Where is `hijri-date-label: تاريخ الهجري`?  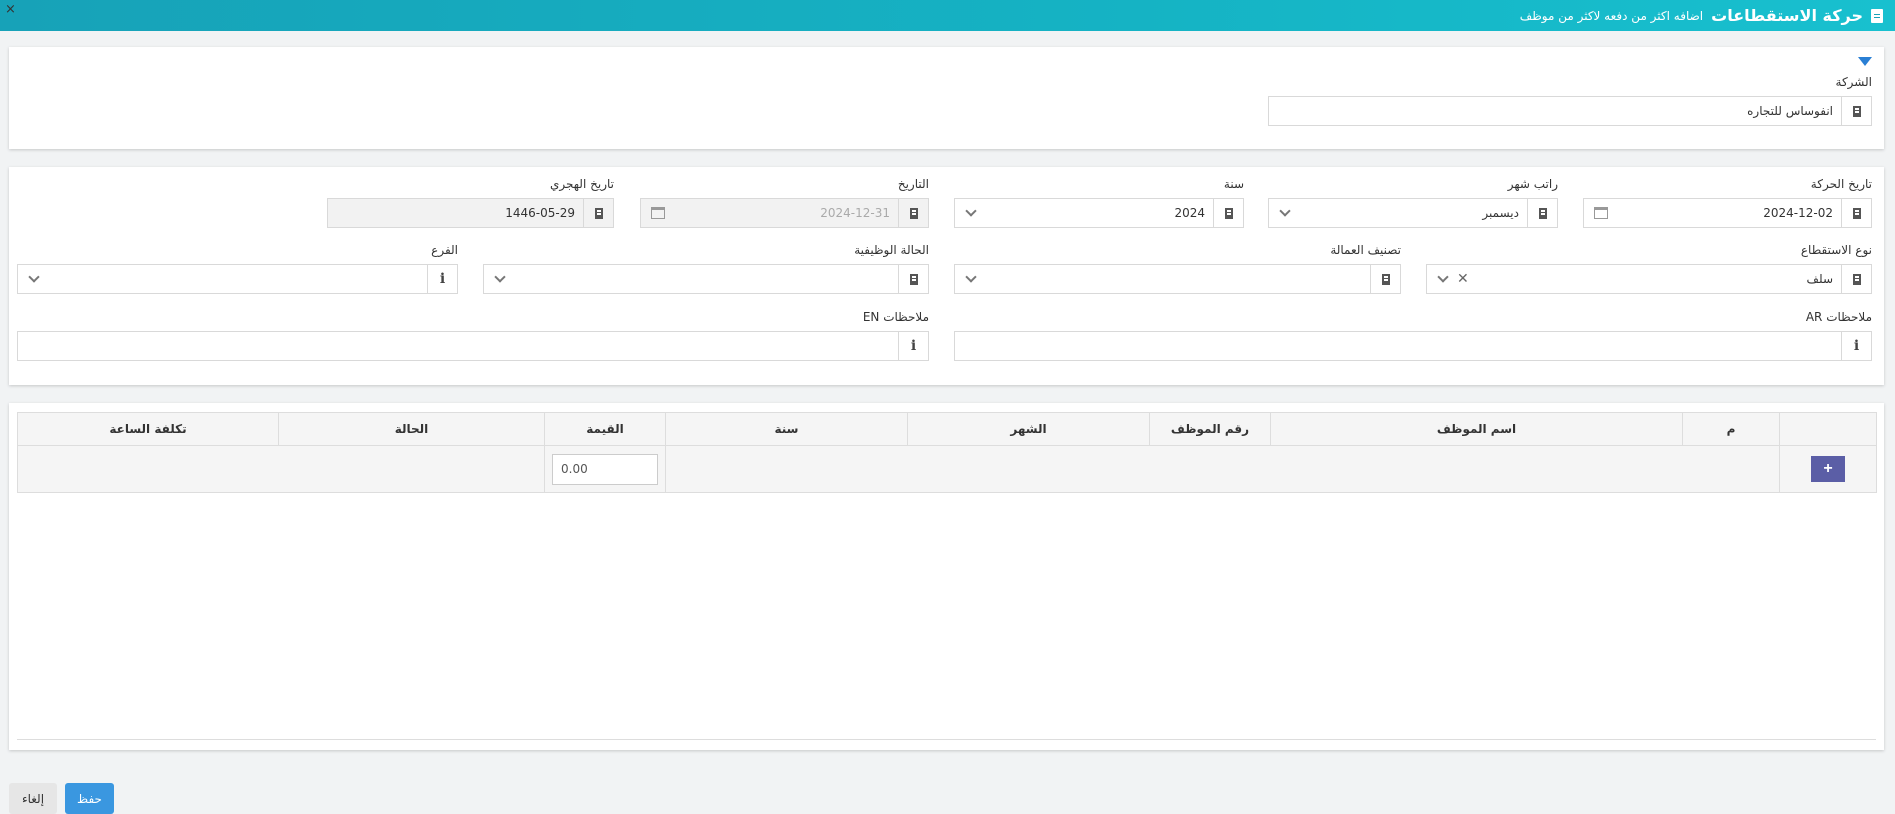
hijri-date-label: تاريخ الهجري is located at coordinates (582, 184).